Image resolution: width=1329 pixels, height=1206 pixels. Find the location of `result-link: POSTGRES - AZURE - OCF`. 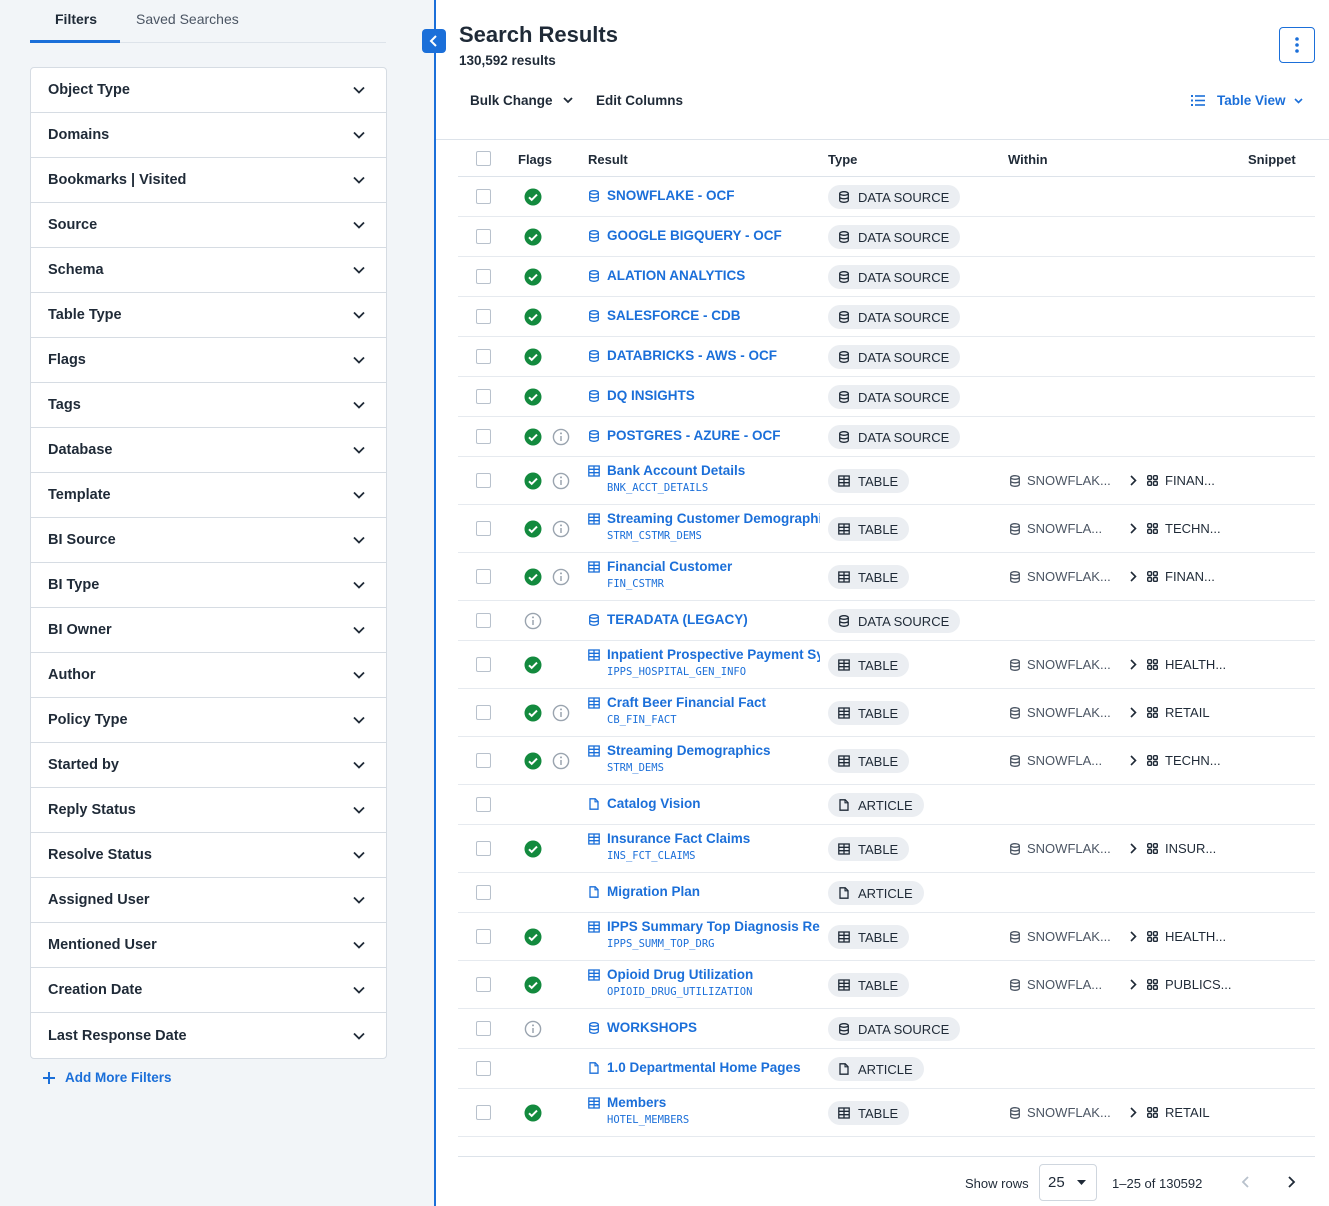

result-link: POSTGRES - AZURE - OCF is located at coordinates (704, 435).